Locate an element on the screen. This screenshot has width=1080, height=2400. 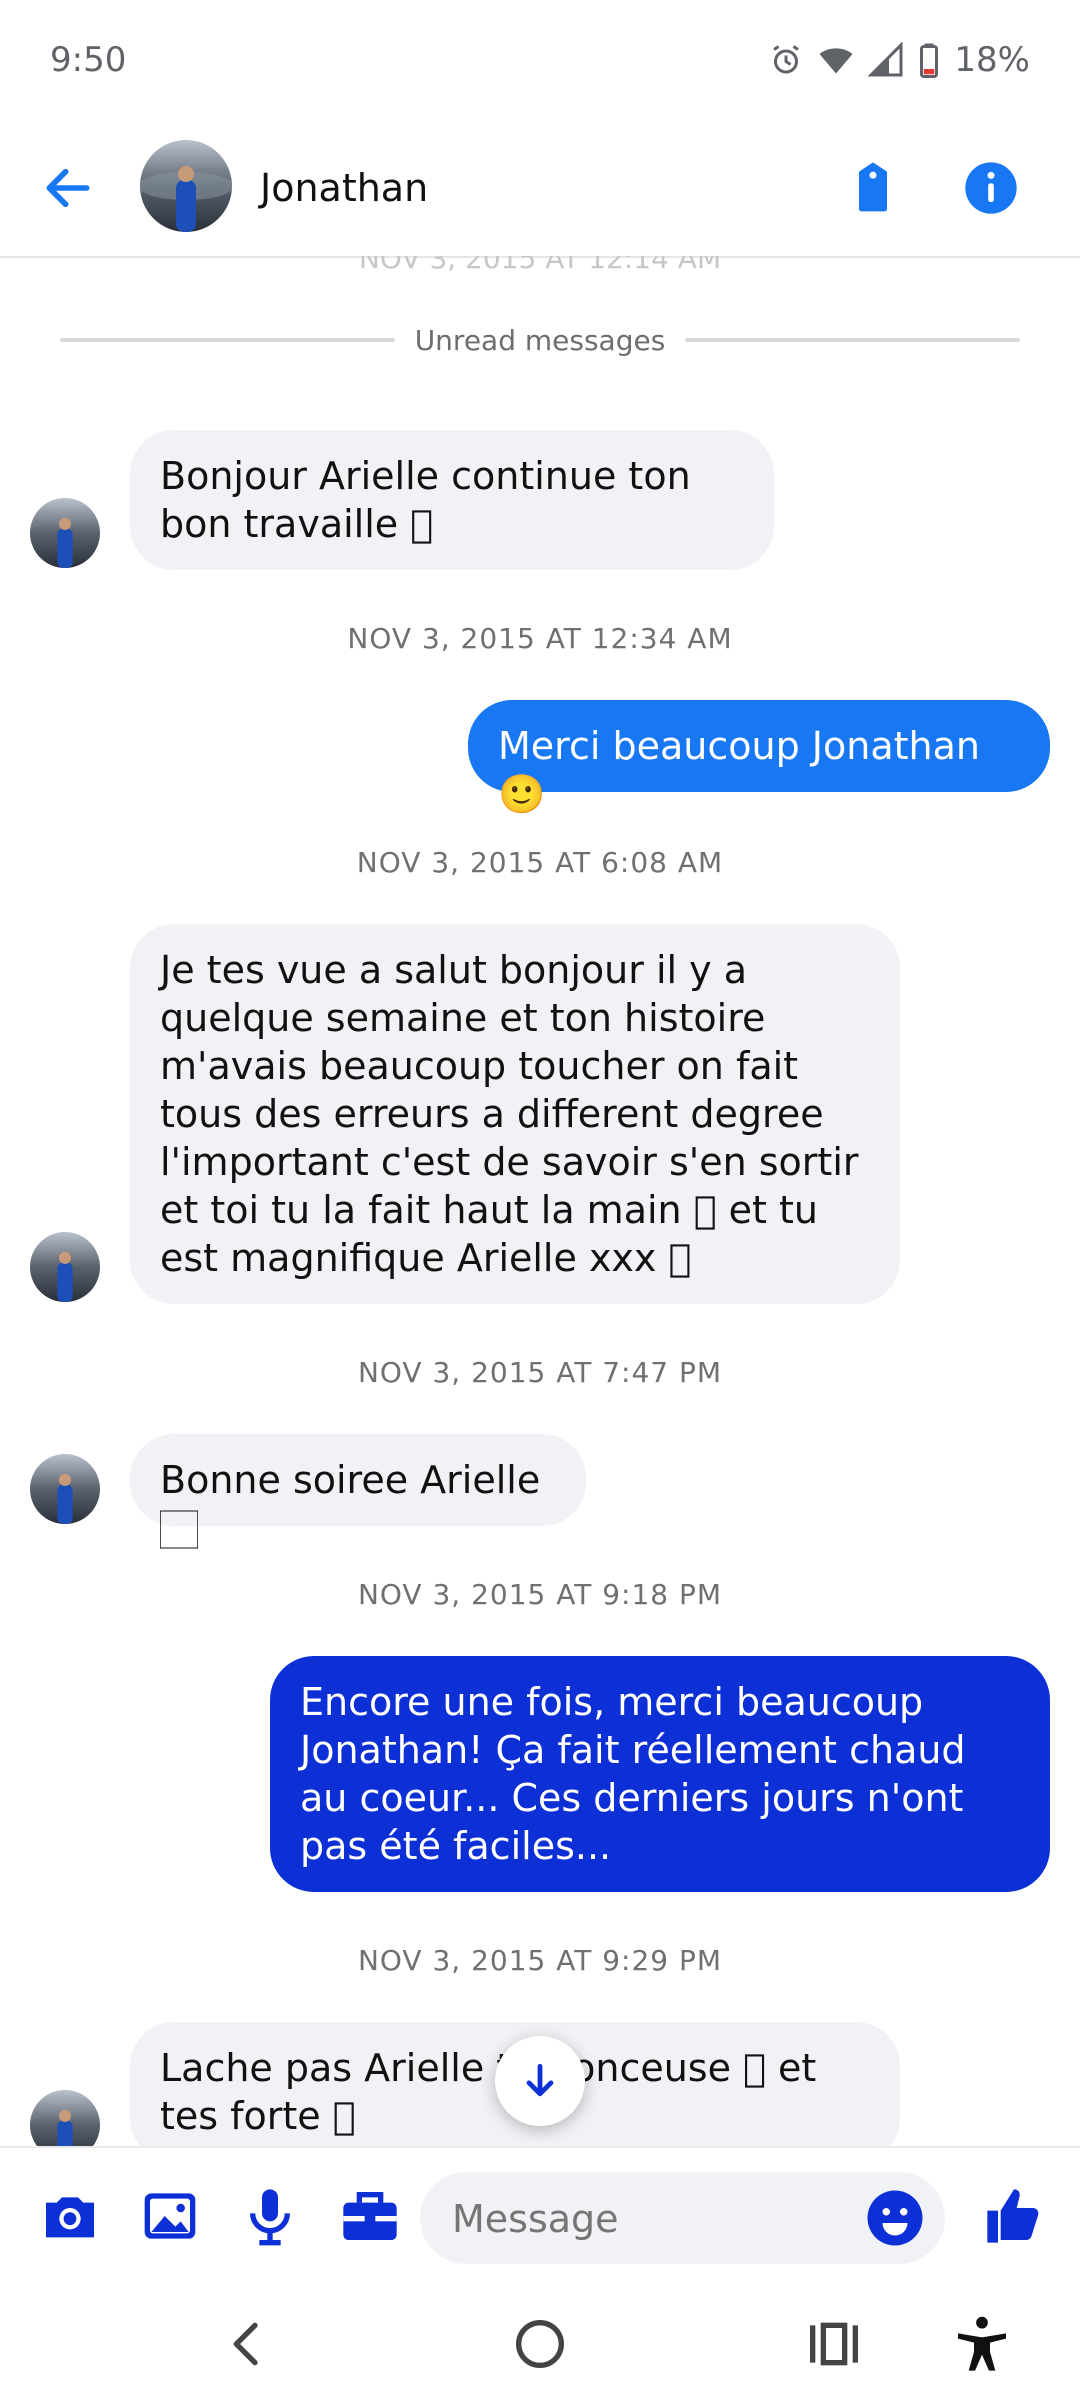
accessibility-icon is located at coordinates (982, 2344).